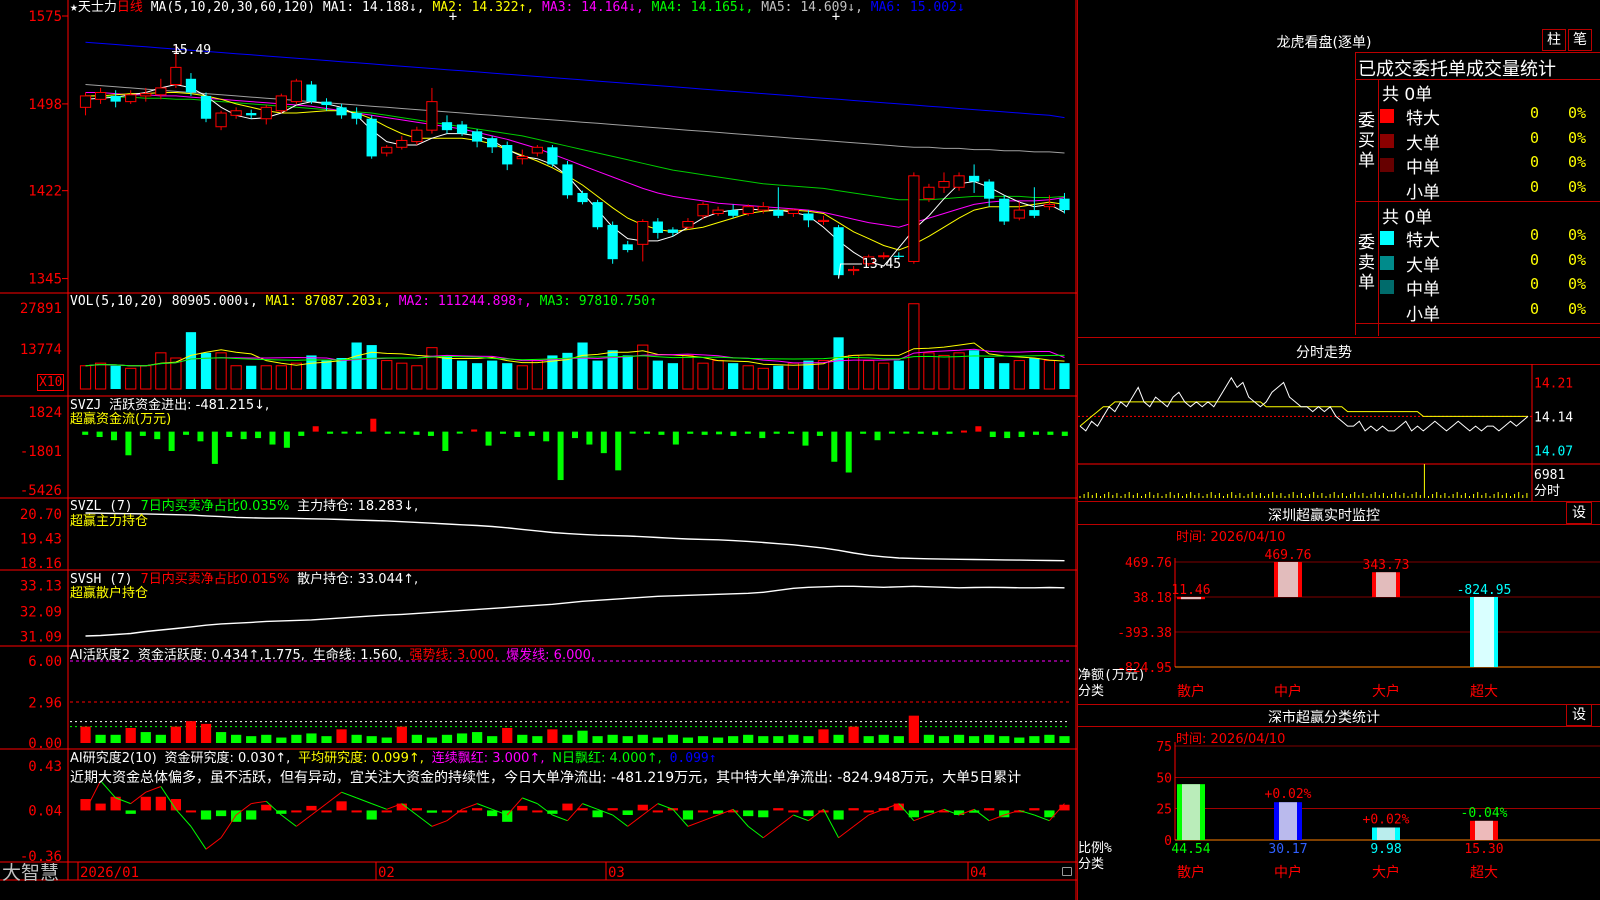 The width and height of the screenshot is (1600, 900). I want to click on sz-class-y-tick: 50, so click(1164, 778).